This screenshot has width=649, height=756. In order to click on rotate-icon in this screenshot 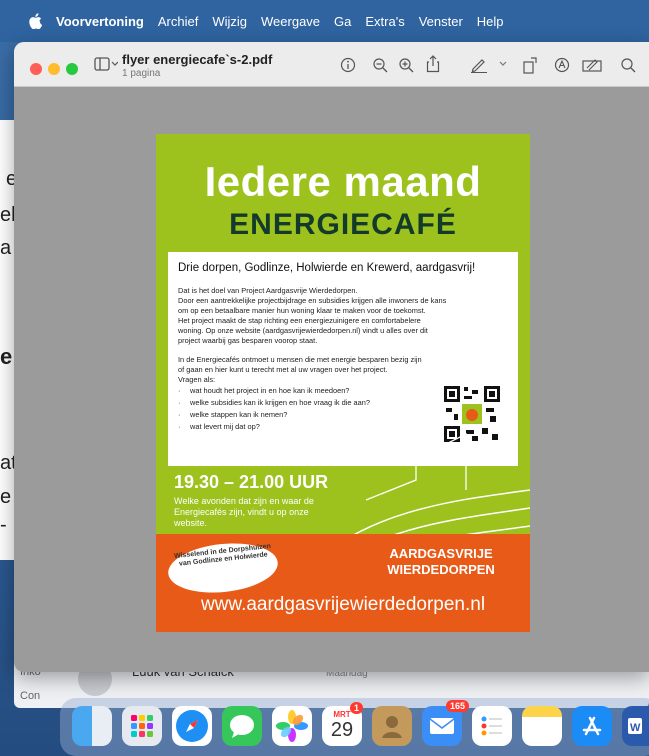, I will do `click(530, 65)`.